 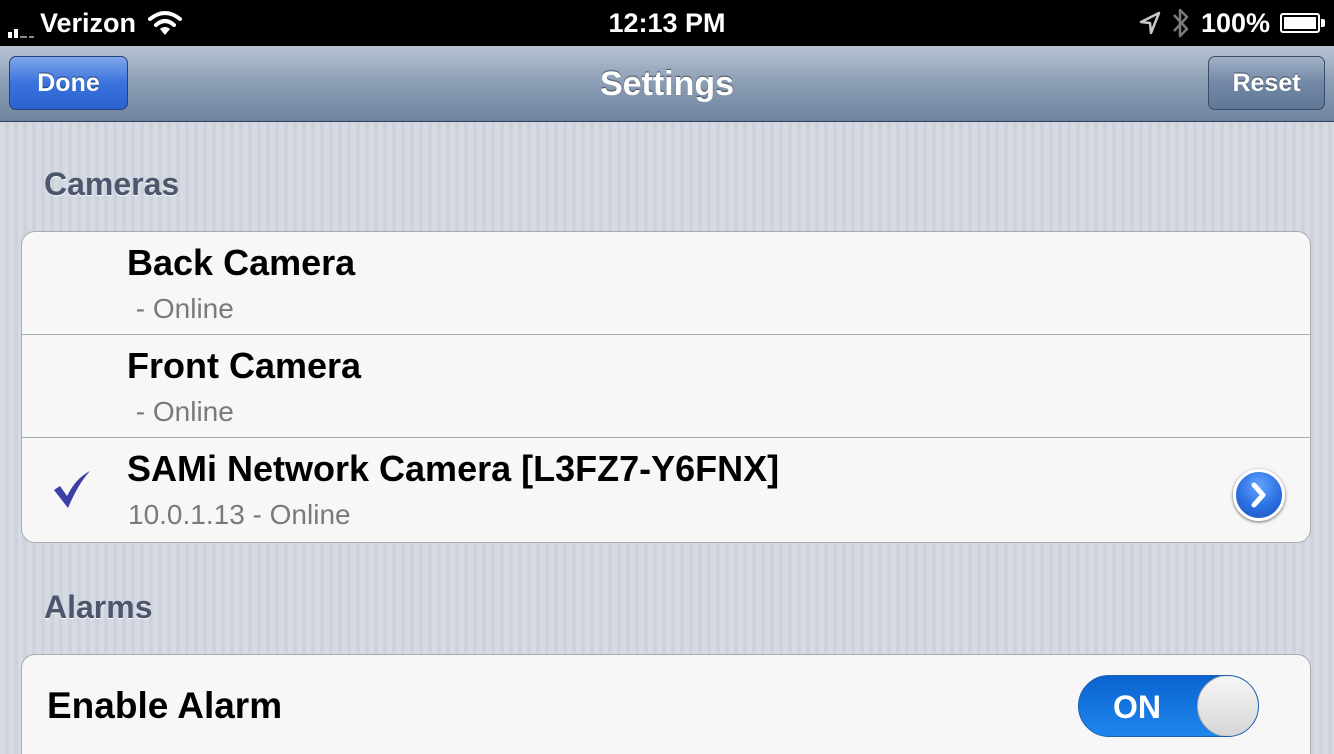 I want to click on camera-row-back: Back Camera - Online, so click(x=666, y=283).